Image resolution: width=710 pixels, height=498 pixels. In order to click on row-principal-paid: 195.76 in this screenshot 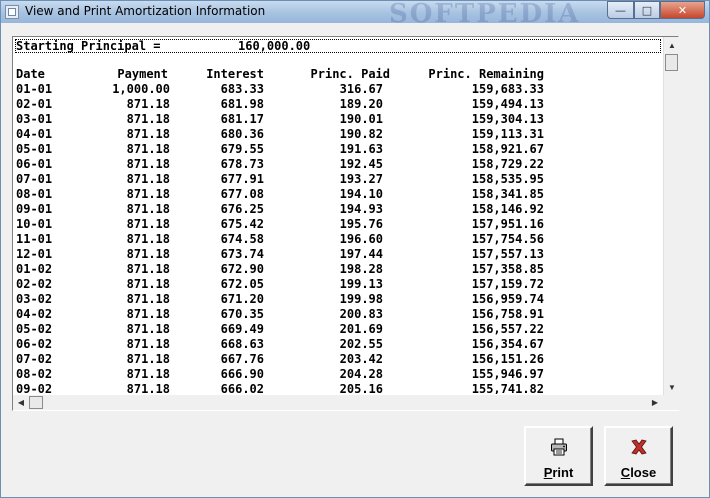, I will do `click(361, 224)`.